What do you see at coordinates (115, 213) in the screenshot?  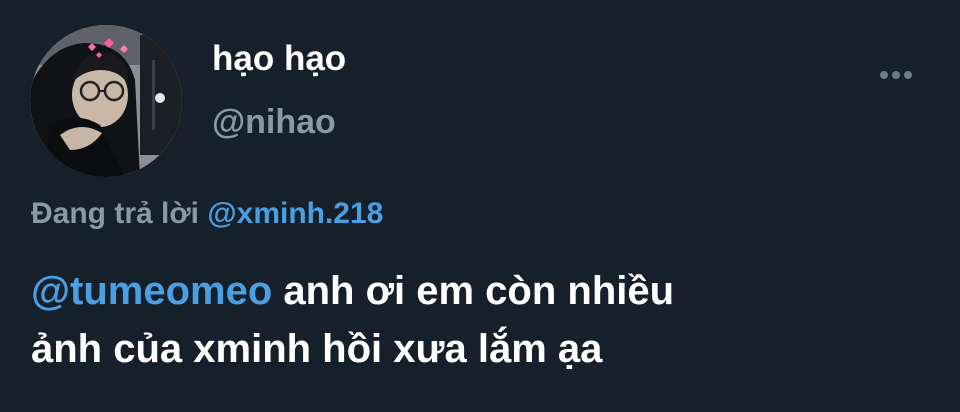 I see `replying-to-label: Đang trả lời` at bounding box center [115, 213].